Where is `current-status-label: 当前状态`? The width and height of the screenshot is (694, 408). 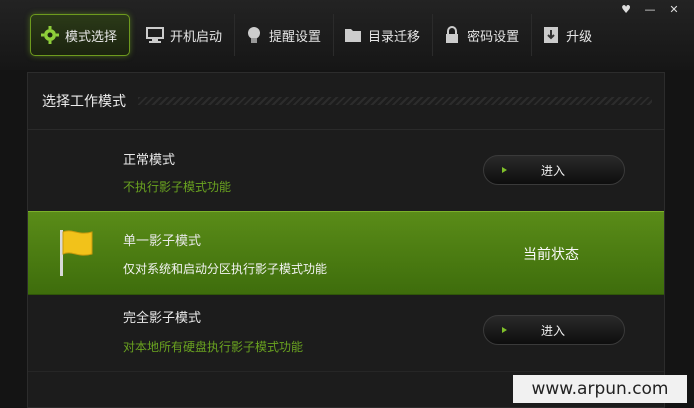
current-status-label: 当前状态 is located at coordinates (551, 255).